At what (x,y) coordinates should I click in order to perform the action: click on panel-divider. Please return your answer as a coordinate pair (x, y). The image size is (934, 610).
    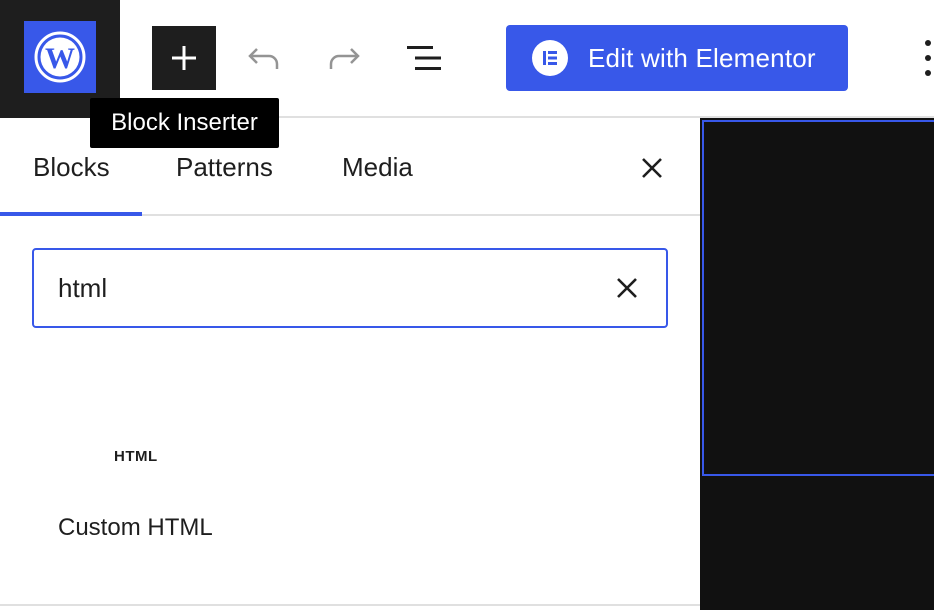
    Looking at the image, I should click on (350, 605).